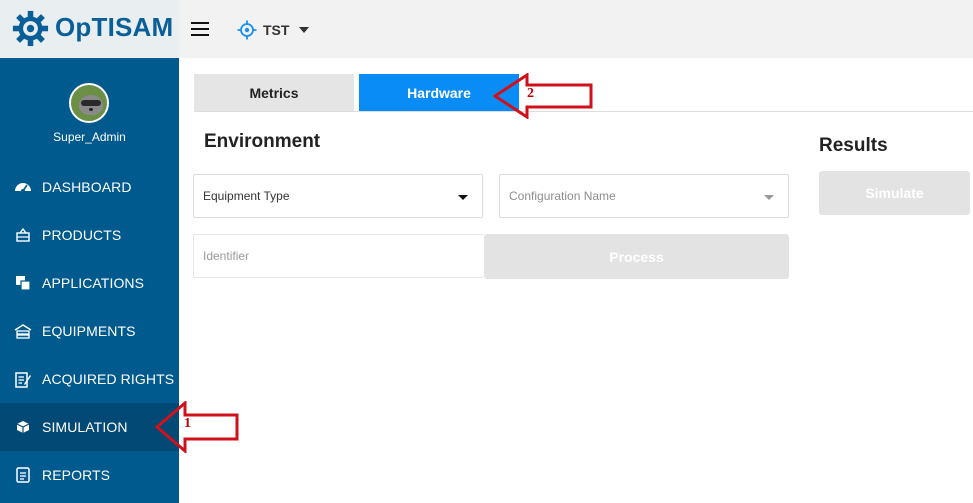 This screenshot has height=503, width=973. I want to click on sidebar-item-applications: APPLICATIONS, so click(89, 283).